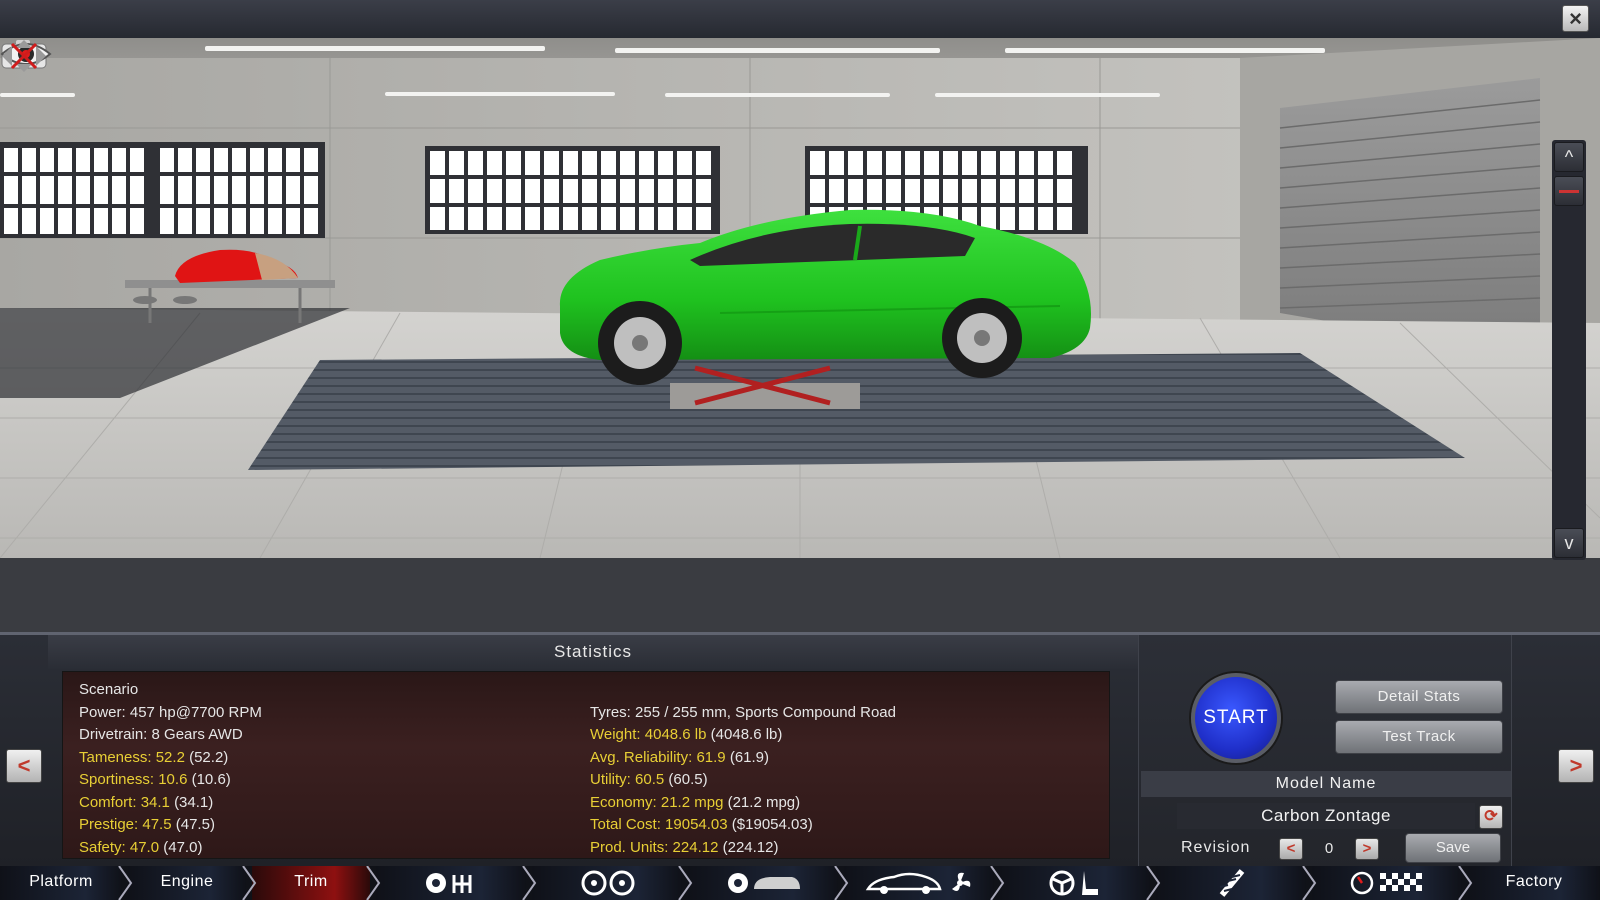 The image size is (1600, 900). I want to click on stat-value: 10.6, so click(173, 779).